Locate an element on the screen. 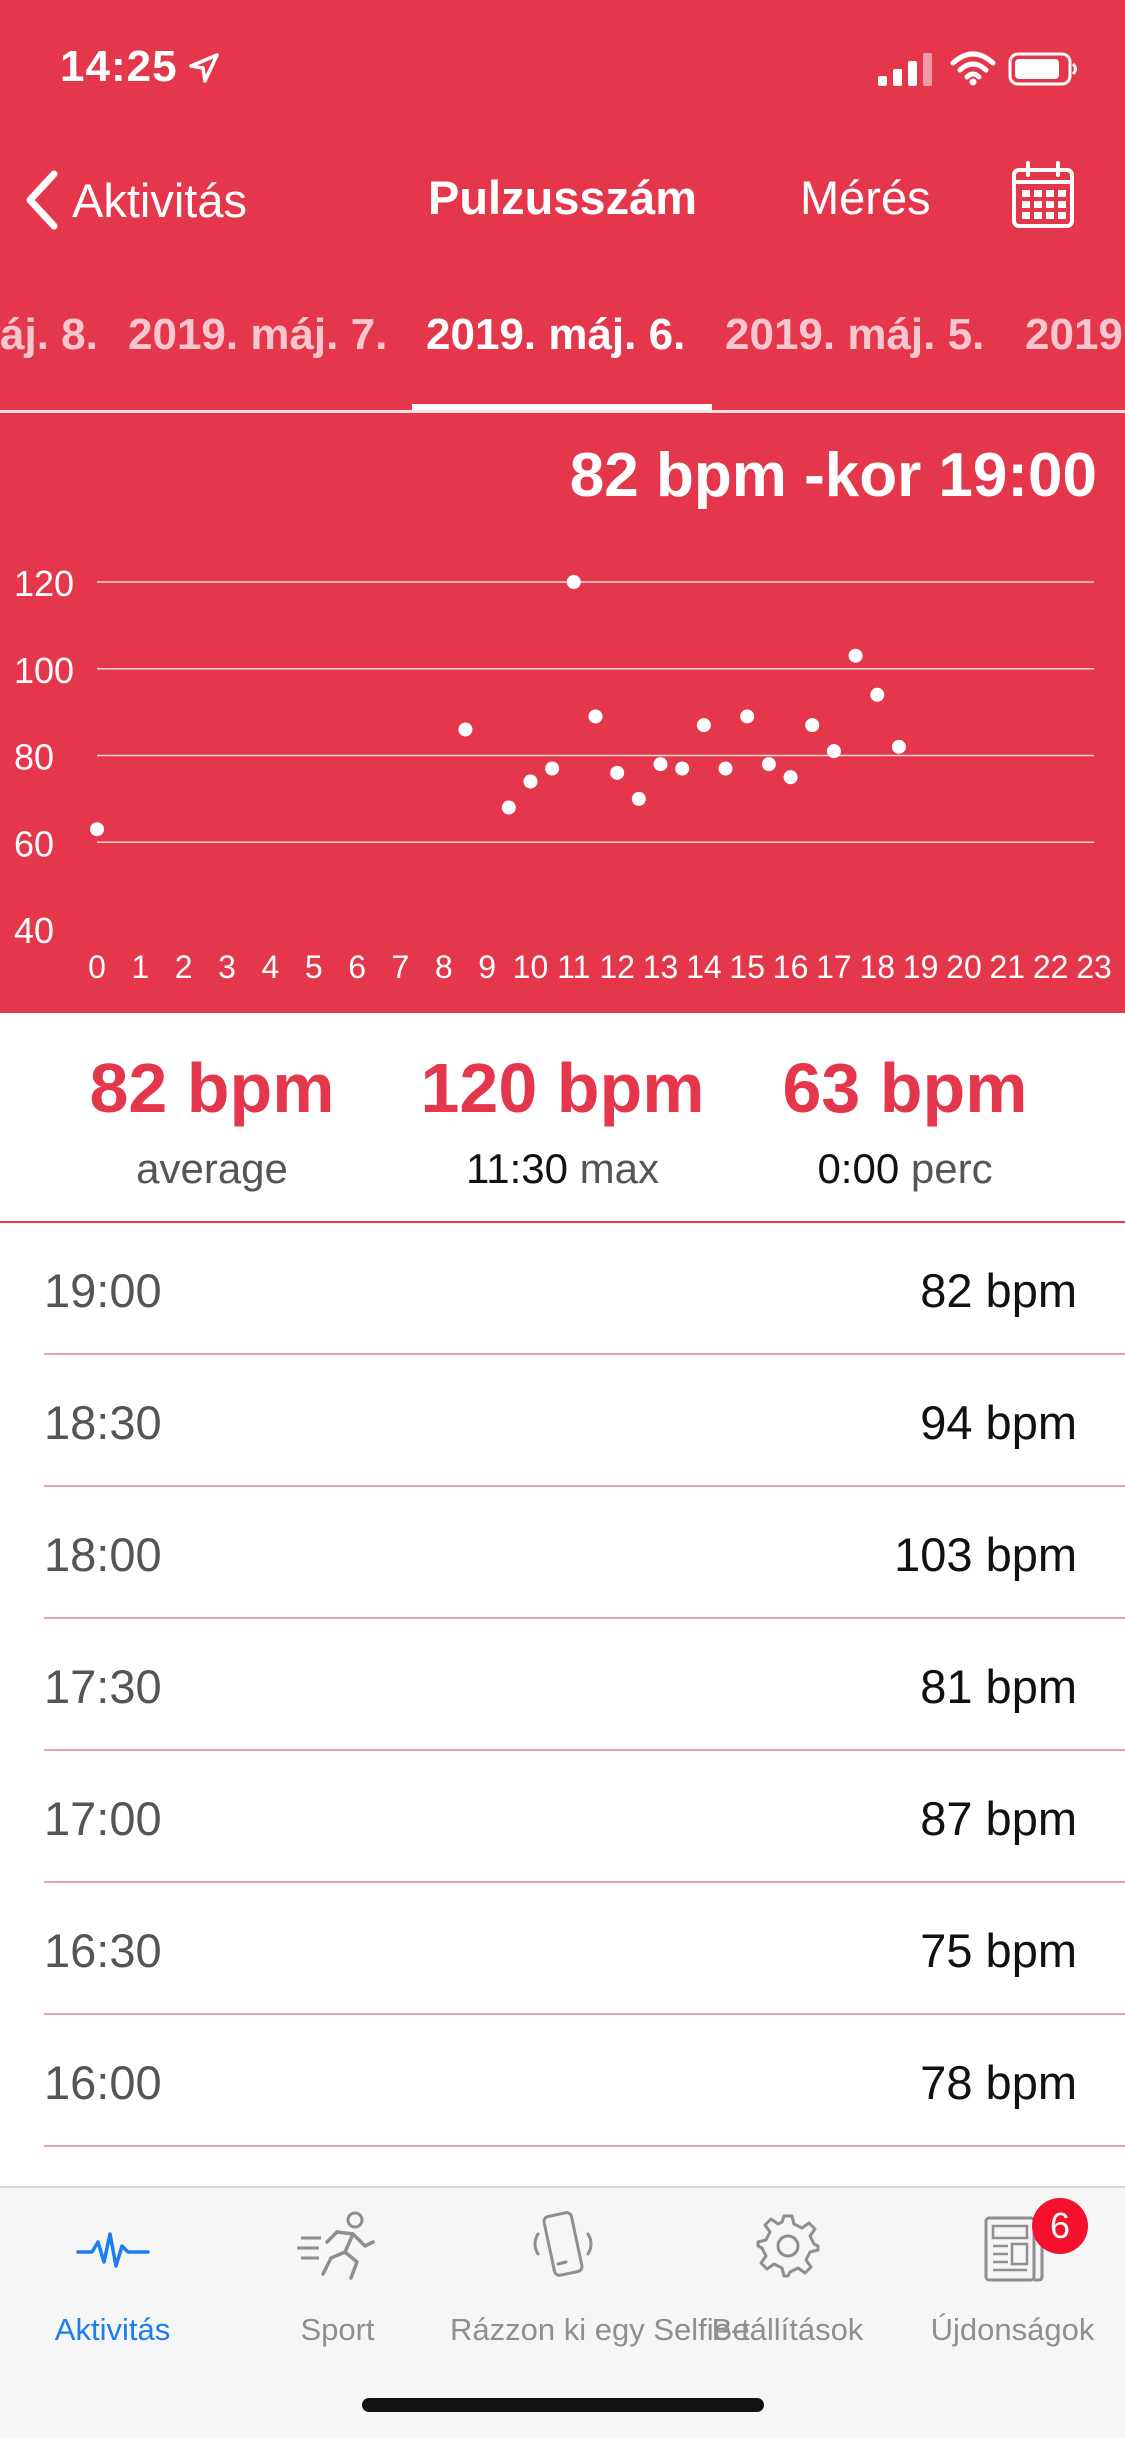 The height and width of the screenshot is (2438, 1125). running-person-icon is located at coordinates (335, 2245).